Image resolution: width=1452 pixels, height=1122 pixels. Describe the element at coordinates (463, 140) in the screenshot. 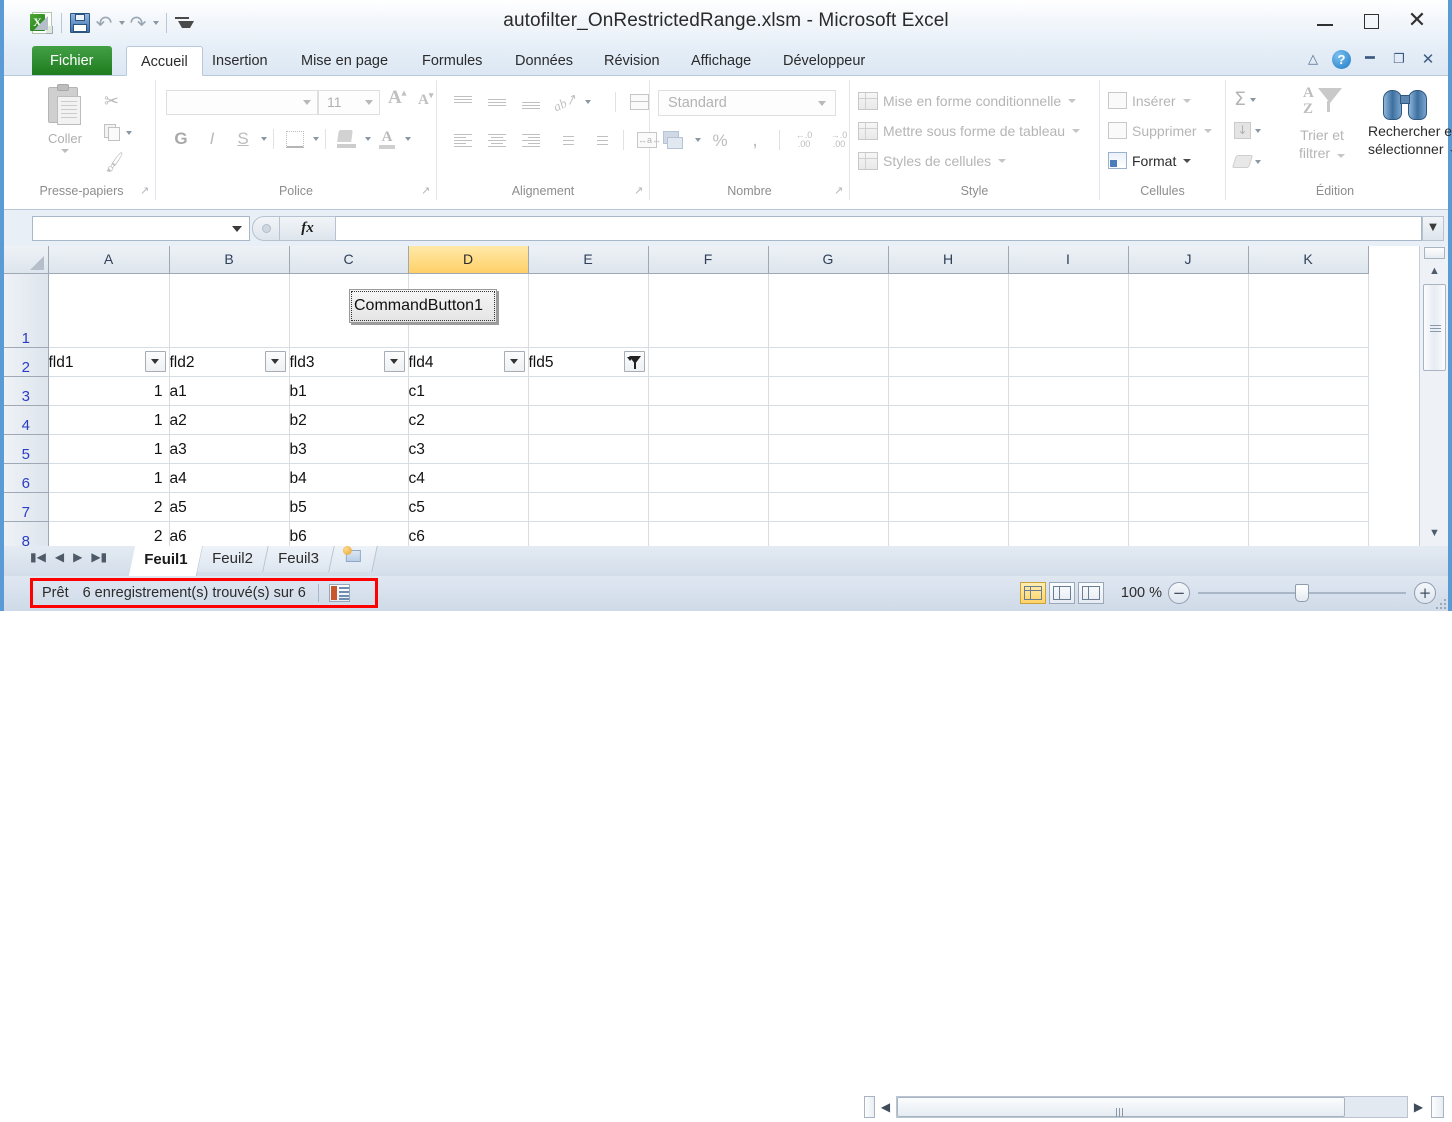

I see `align-left-button` at that location.